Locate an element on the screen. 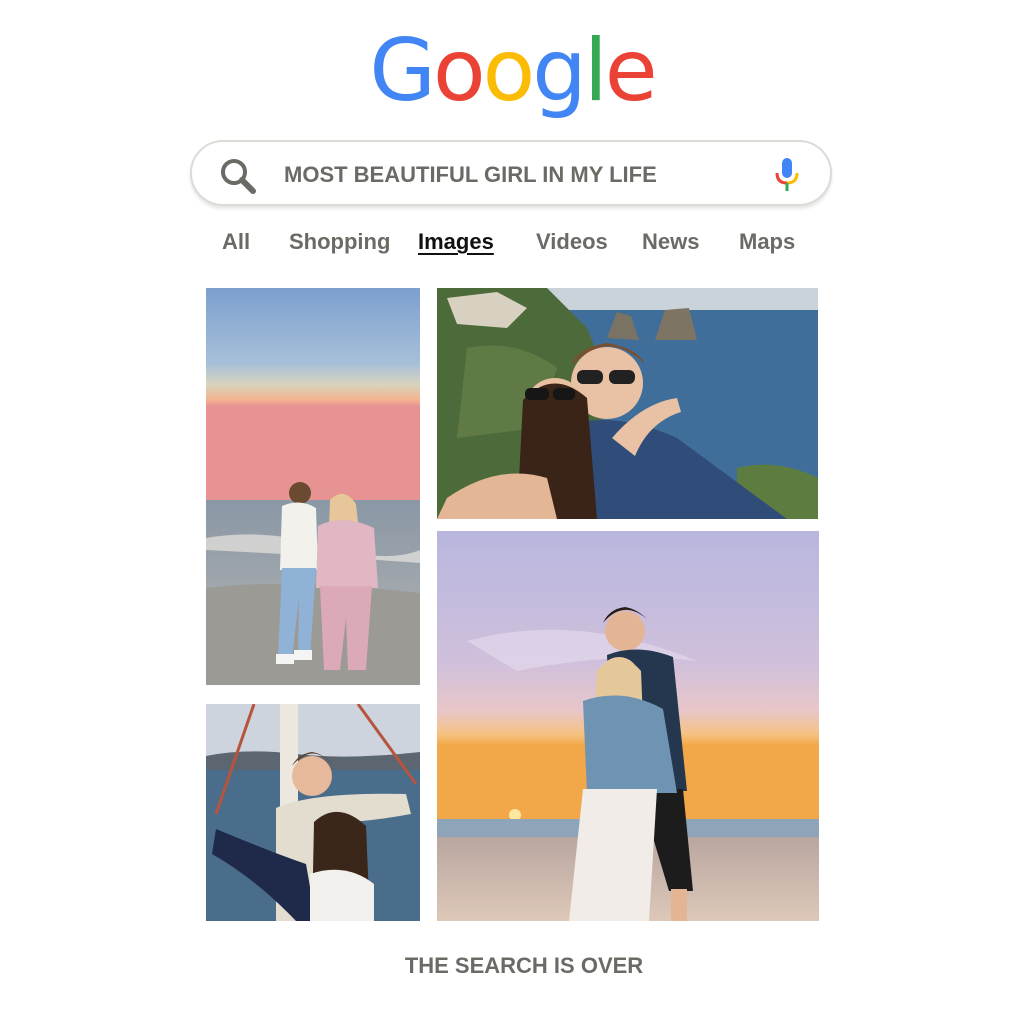  logo-letter-2: o is located at coordinates (459, 71).